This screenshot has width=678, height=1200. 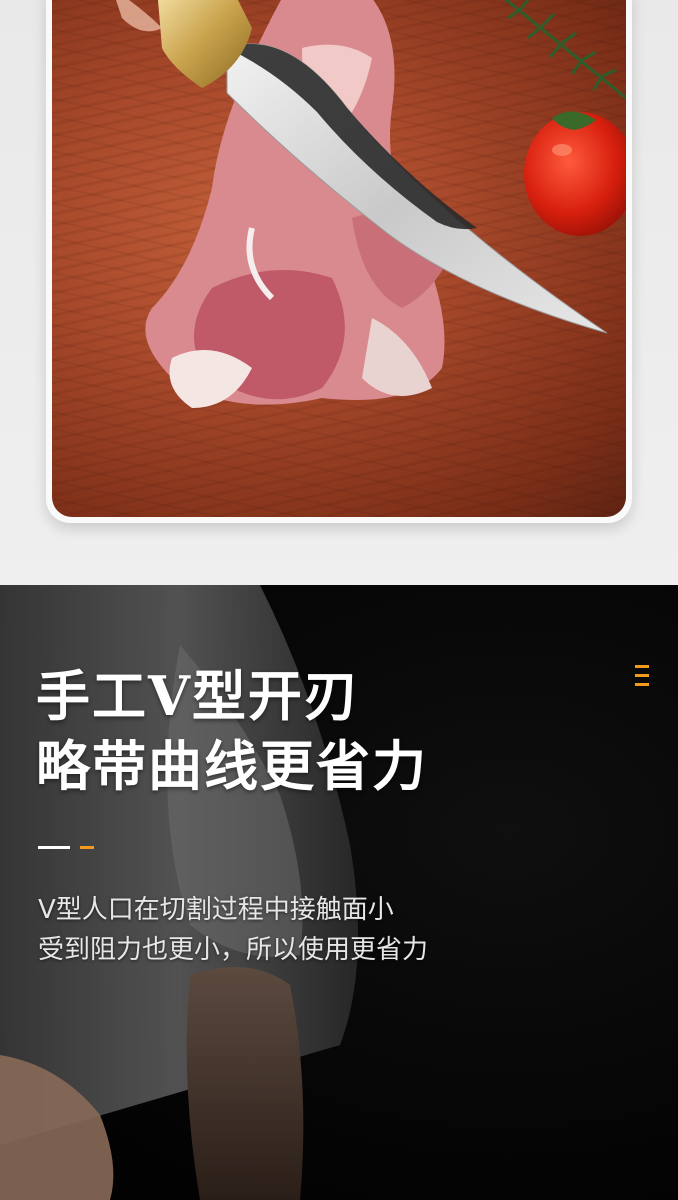 I want to click on headline-line-1: 手工V型开刃, so click(x=198, y=696).